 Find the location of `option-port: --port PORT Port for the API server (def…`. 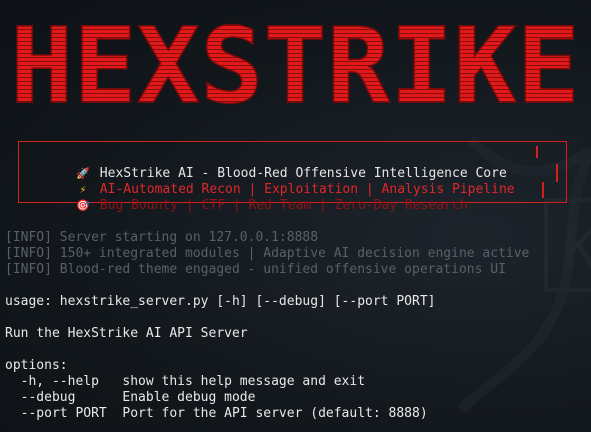

option-port: --port PORT Port for the API server (def… is located at coordinates (216, 413).